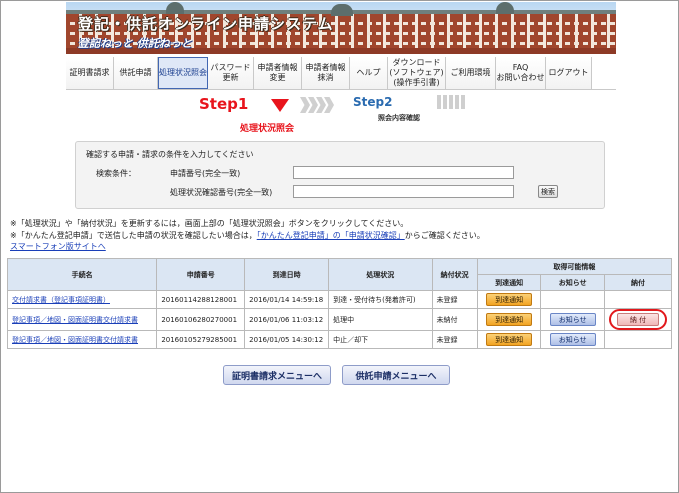 The image size is (679, 493). What do you see at coordinates (380, 299) in the screenshot?
I see `status-cell: 到達・受付待ち(発着許可)` at bounding box center [380, 299].